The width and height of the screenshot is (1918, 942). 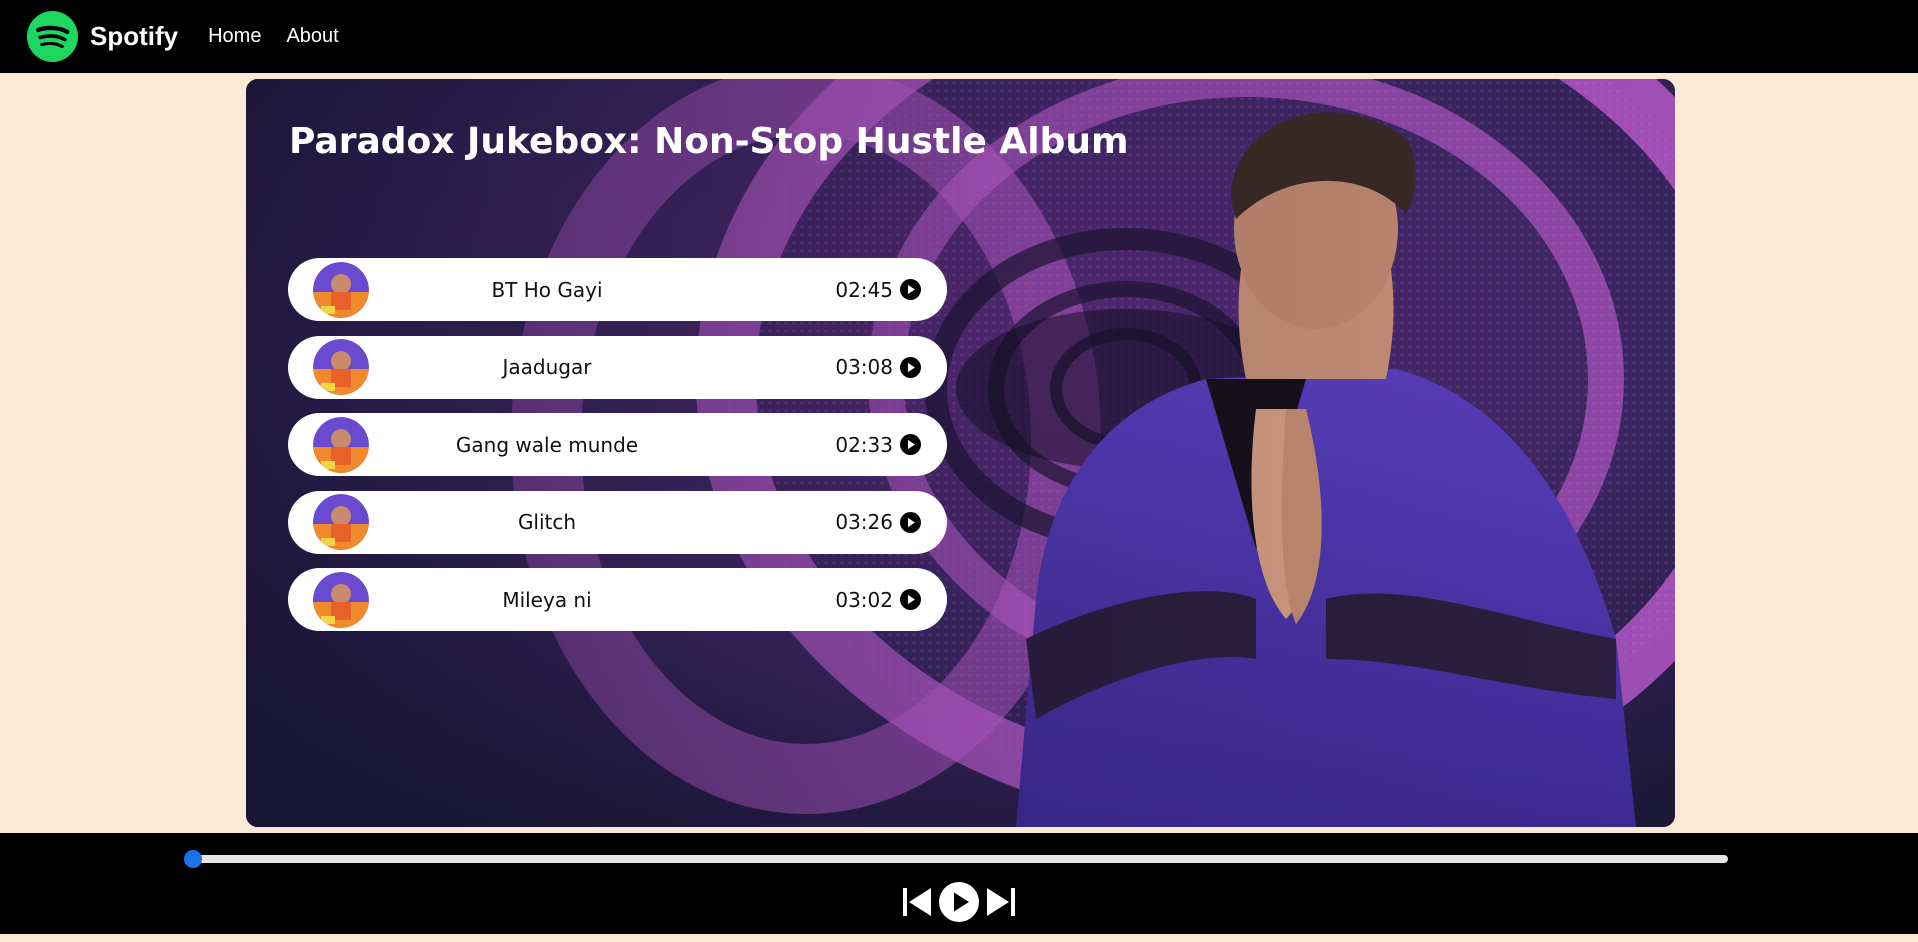 I want to click on page-bottom-strip, so click(x=959, y=938).